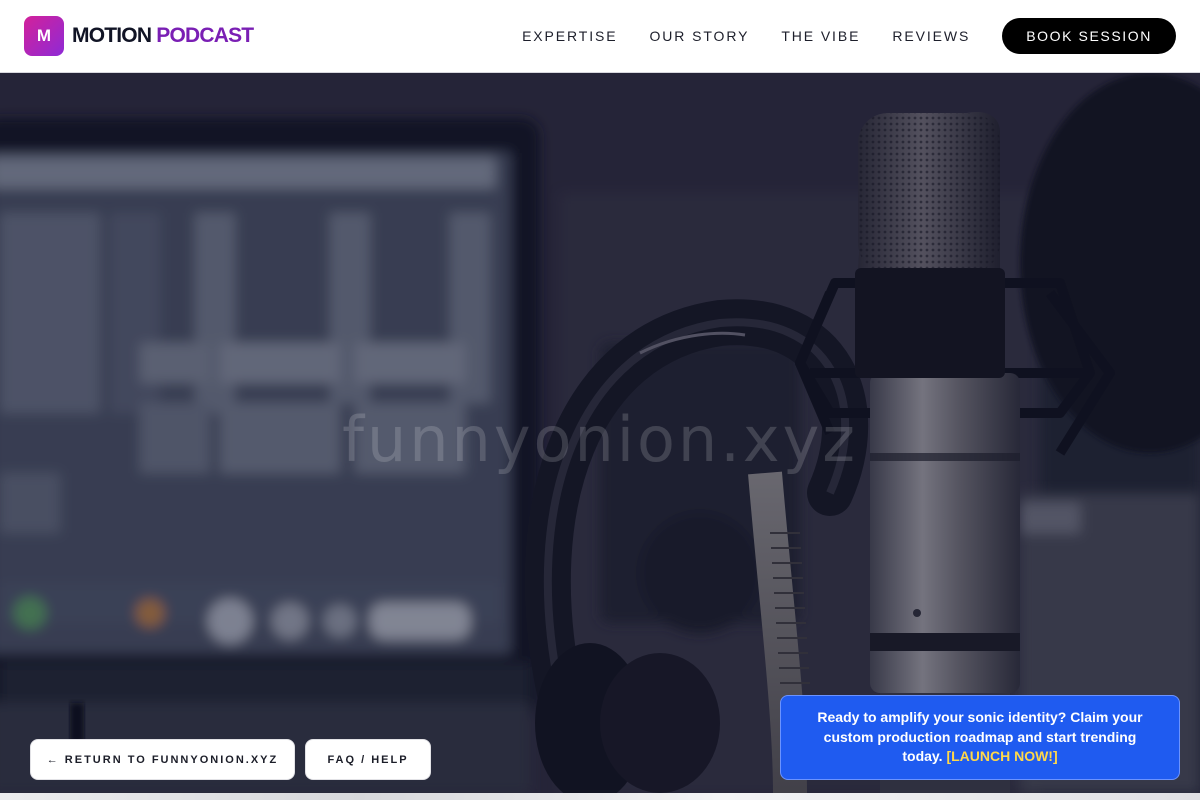  What do you see at coordinates (820, 36) in the screenshot?
I see `nav-the-vibe: THE VIBE` at bounding box center [820, 36].